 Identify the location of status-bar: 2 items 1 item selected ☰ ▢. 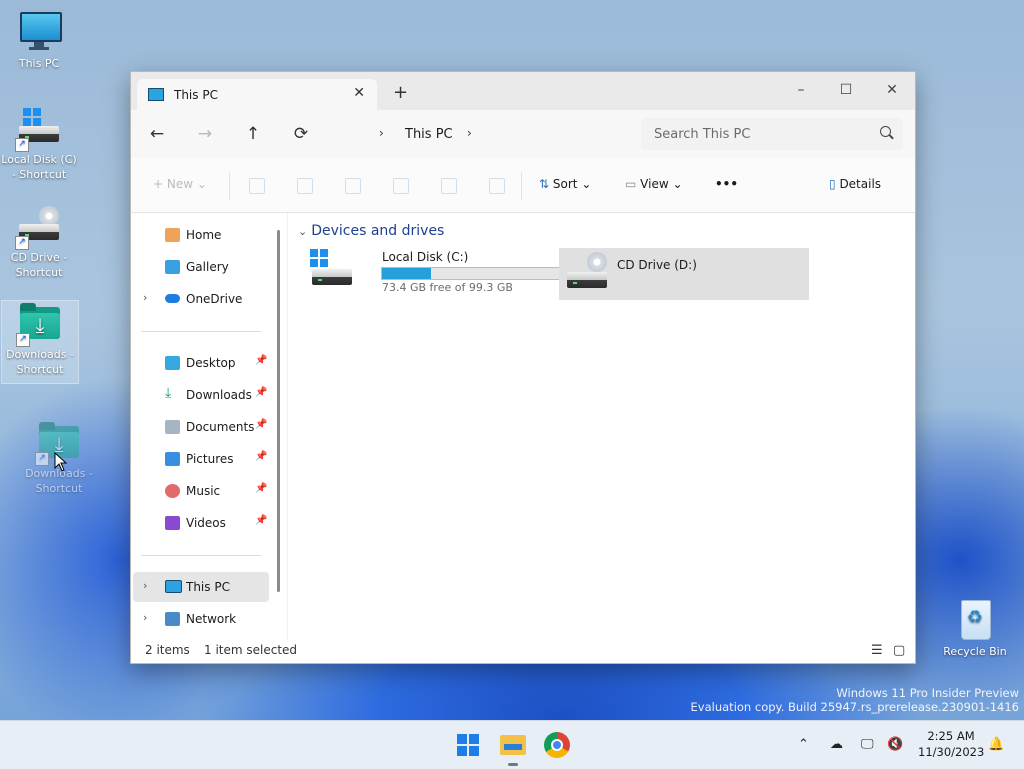
(523, 651).